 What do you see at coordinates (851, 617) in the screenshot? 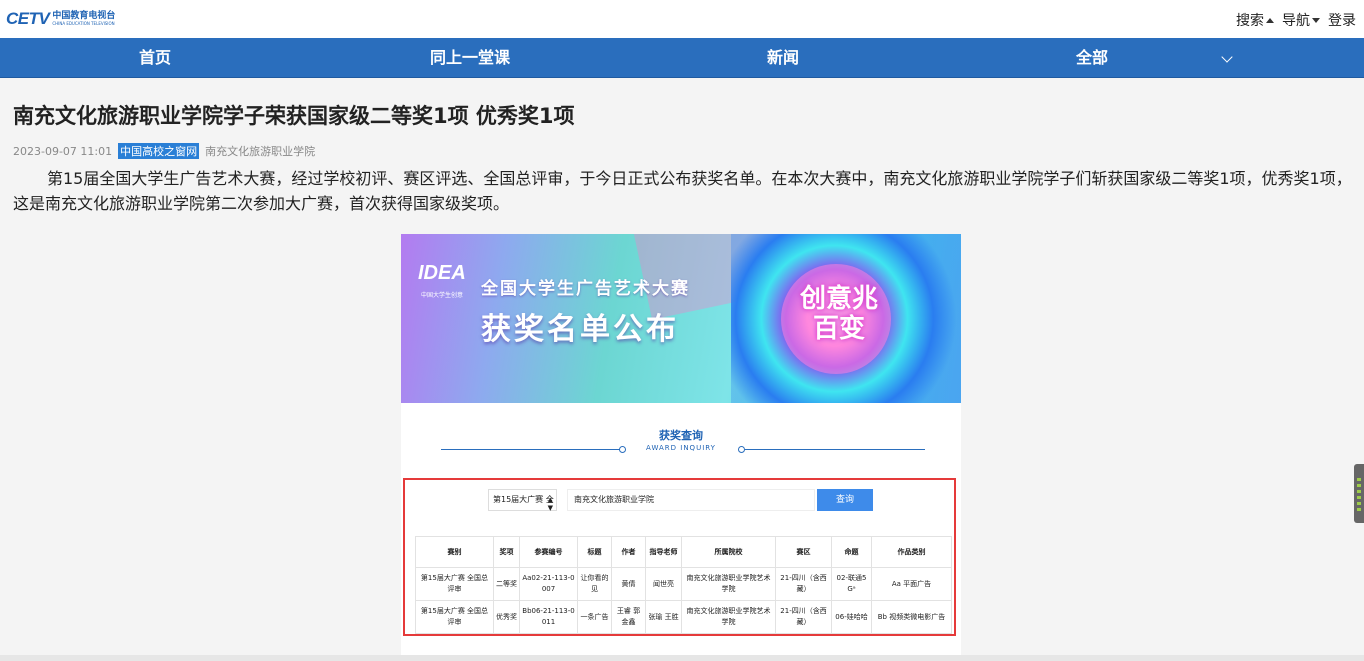
I see `table-cell: 06-娃哈哈` at bounding box center [851, 617].